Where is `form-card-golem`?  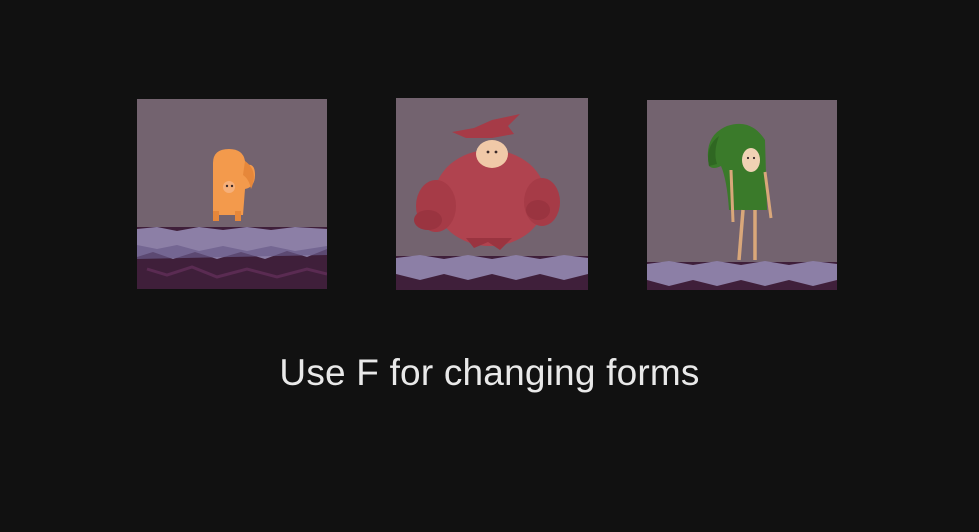 form-card-golem is located at coordinates (492, 194).